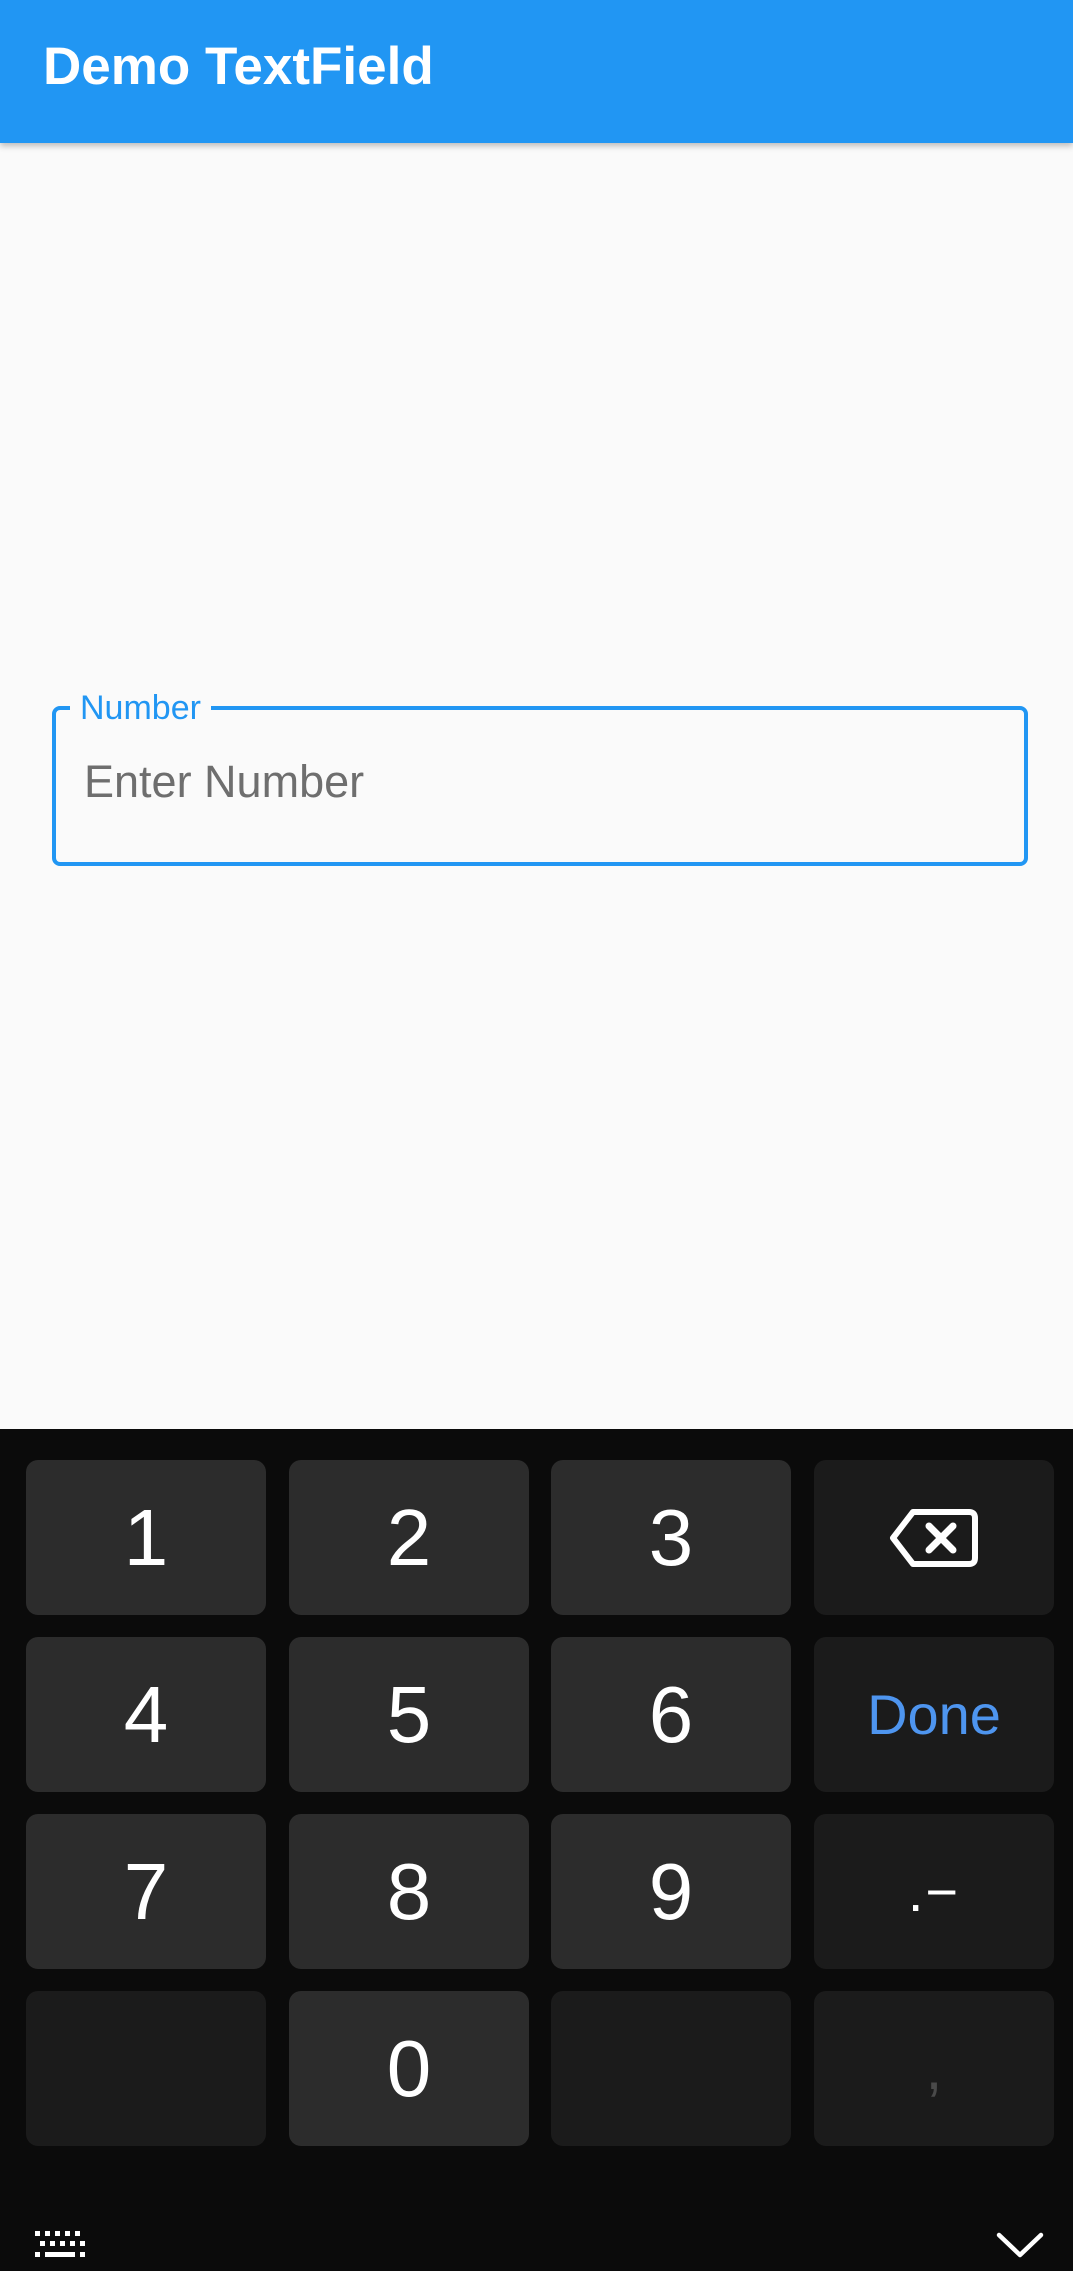 The image size is (1073, 2271). I want to click on hide-keyboard-button, so click(1020, 2245).